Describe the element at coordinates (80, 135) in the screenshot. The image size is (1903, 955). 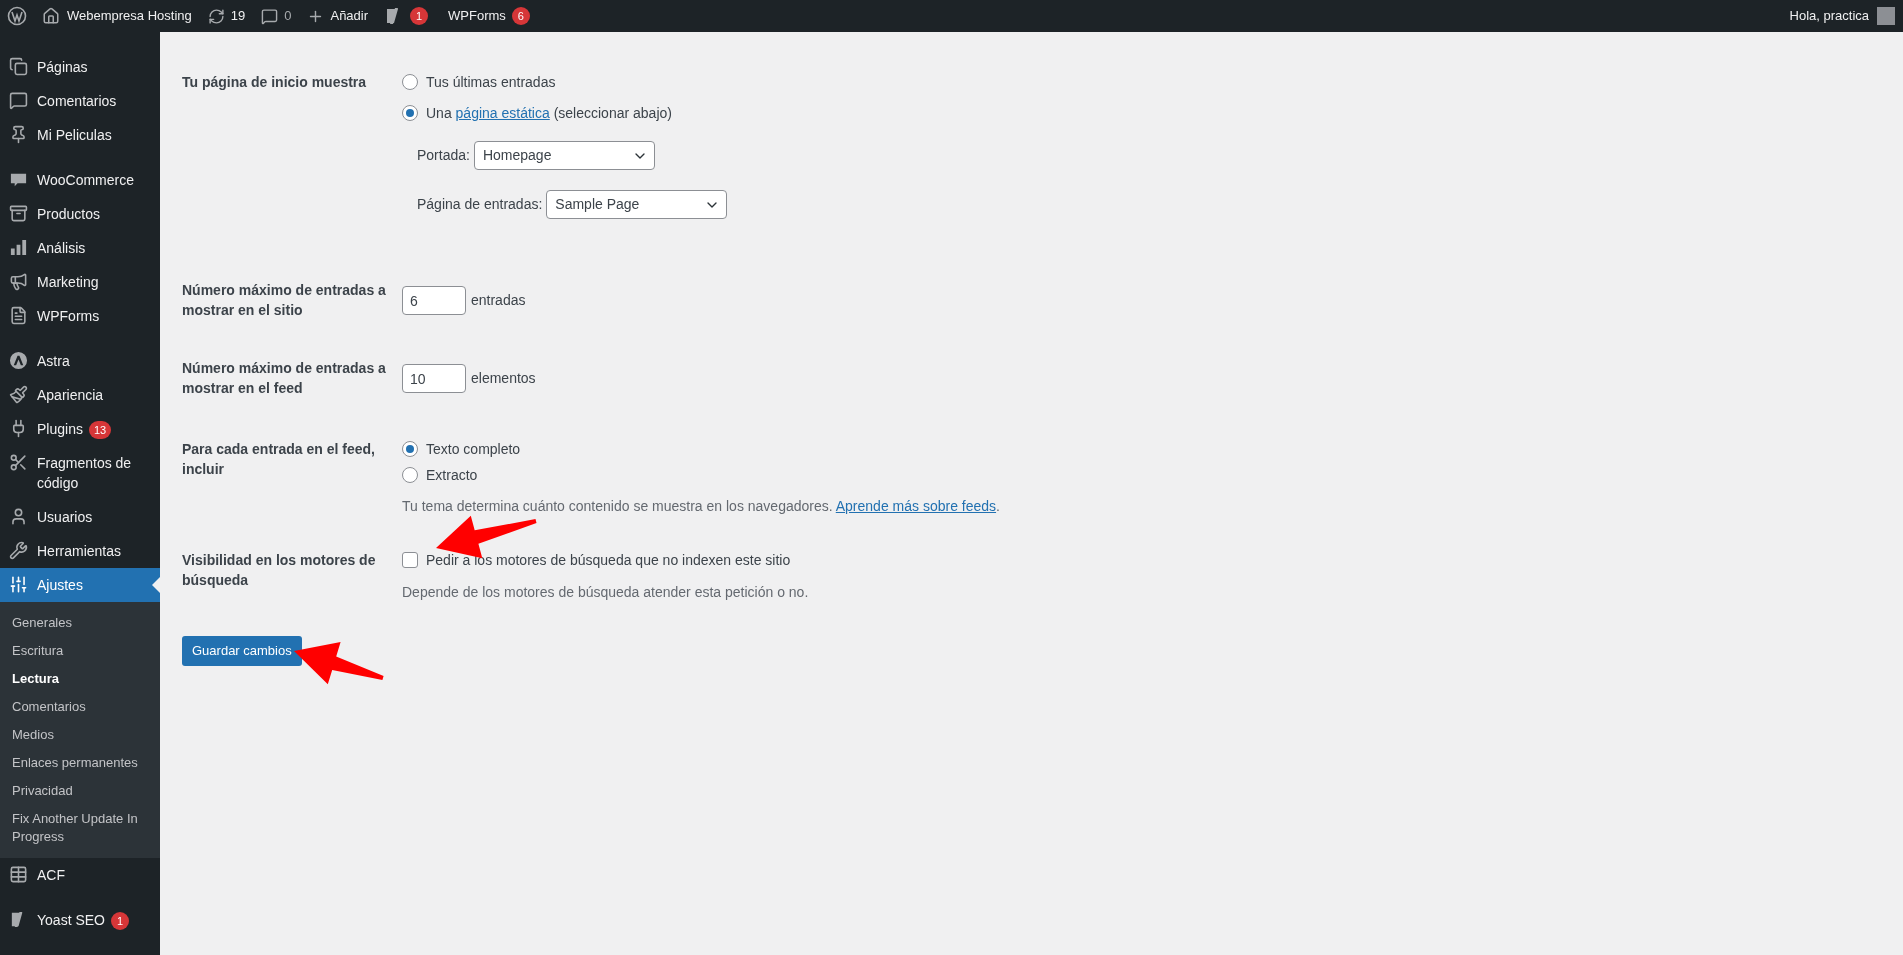
I see `sidebar-item: Mi Peliculas` at that location.